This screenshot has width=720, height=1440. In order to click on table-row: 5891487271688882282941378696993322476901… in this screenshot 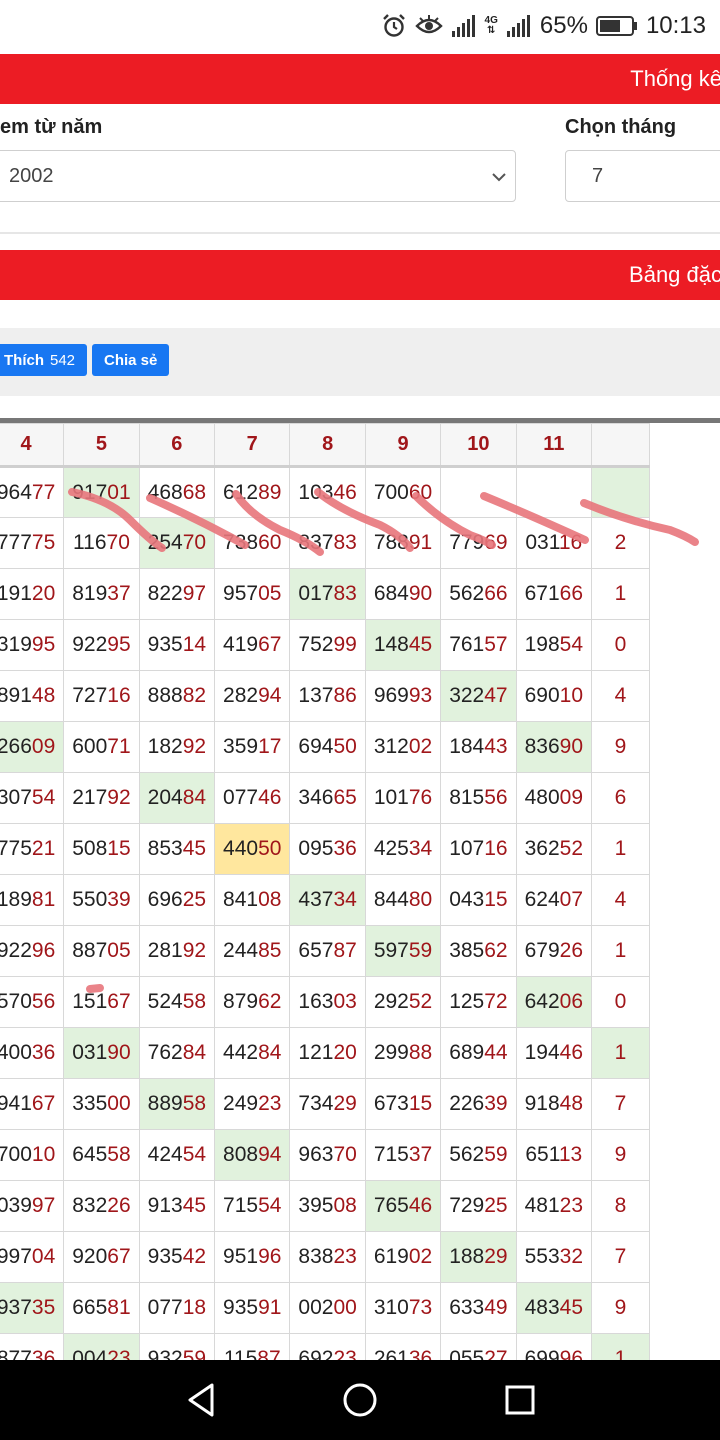, I will do `click(325, 696)`.